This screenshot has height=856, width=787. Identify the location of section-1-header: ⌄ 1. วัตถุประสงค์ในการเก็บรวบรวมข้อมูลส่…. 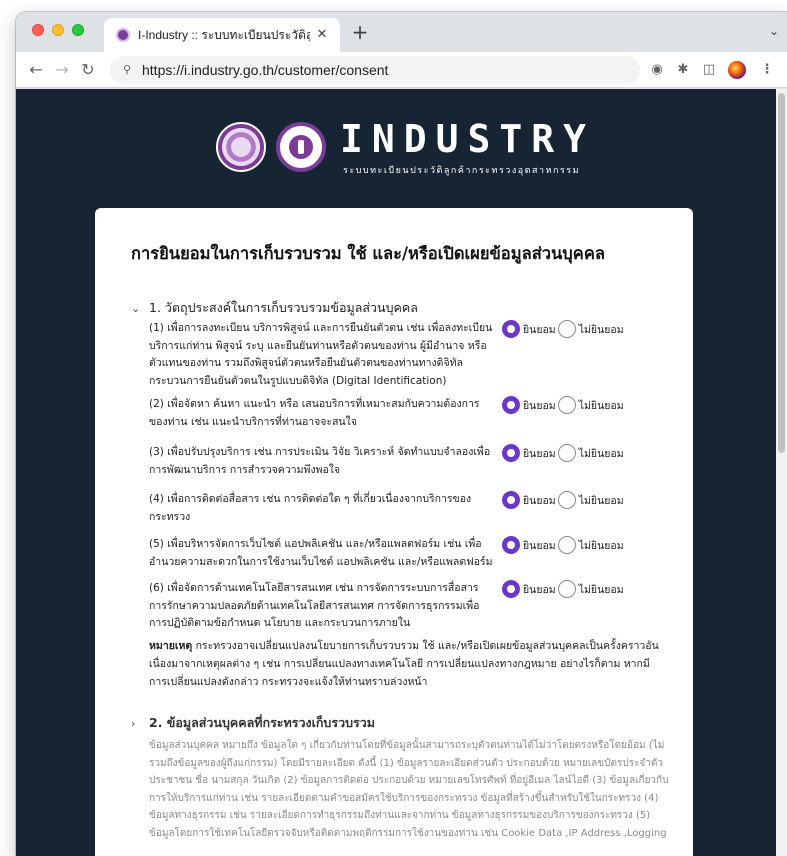
(274, 308).